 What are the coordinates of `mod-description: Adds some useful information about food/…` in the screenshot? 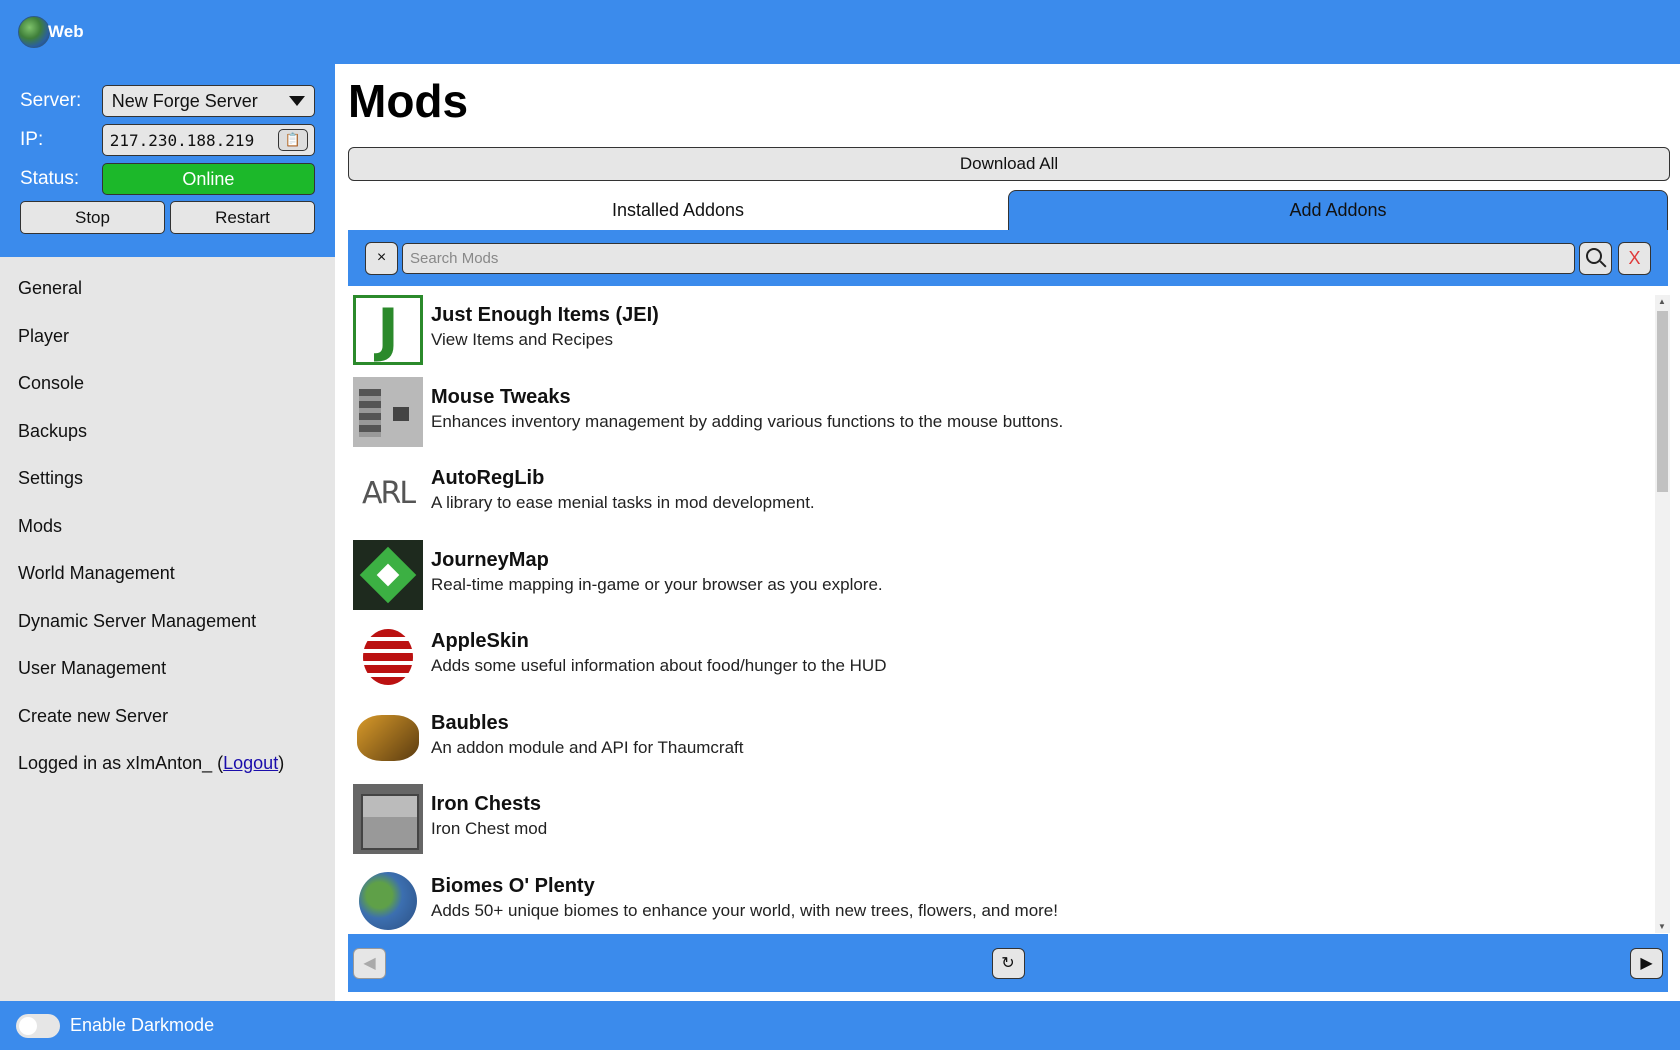 It's located at (659, 665).